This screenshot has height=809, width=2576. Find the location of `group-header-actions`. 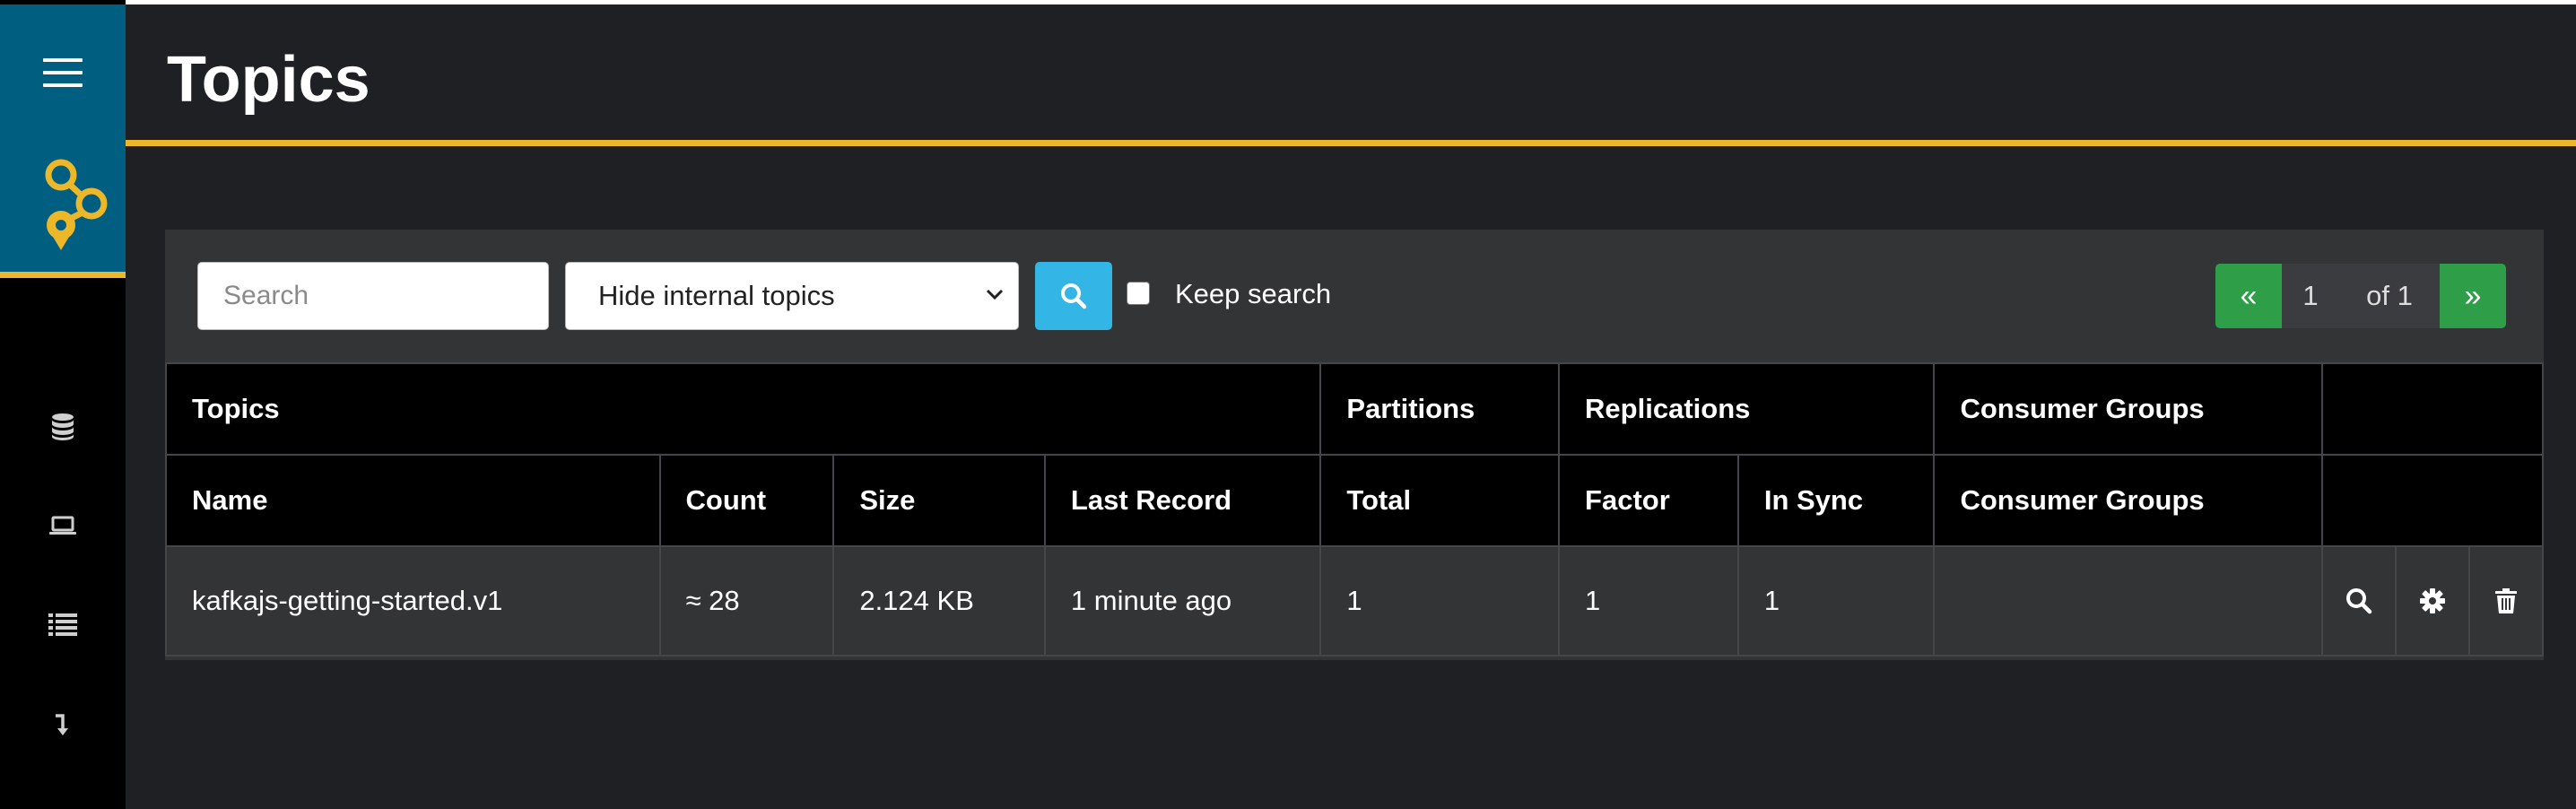

group-header-actions is located at coordinates (2432, 409).